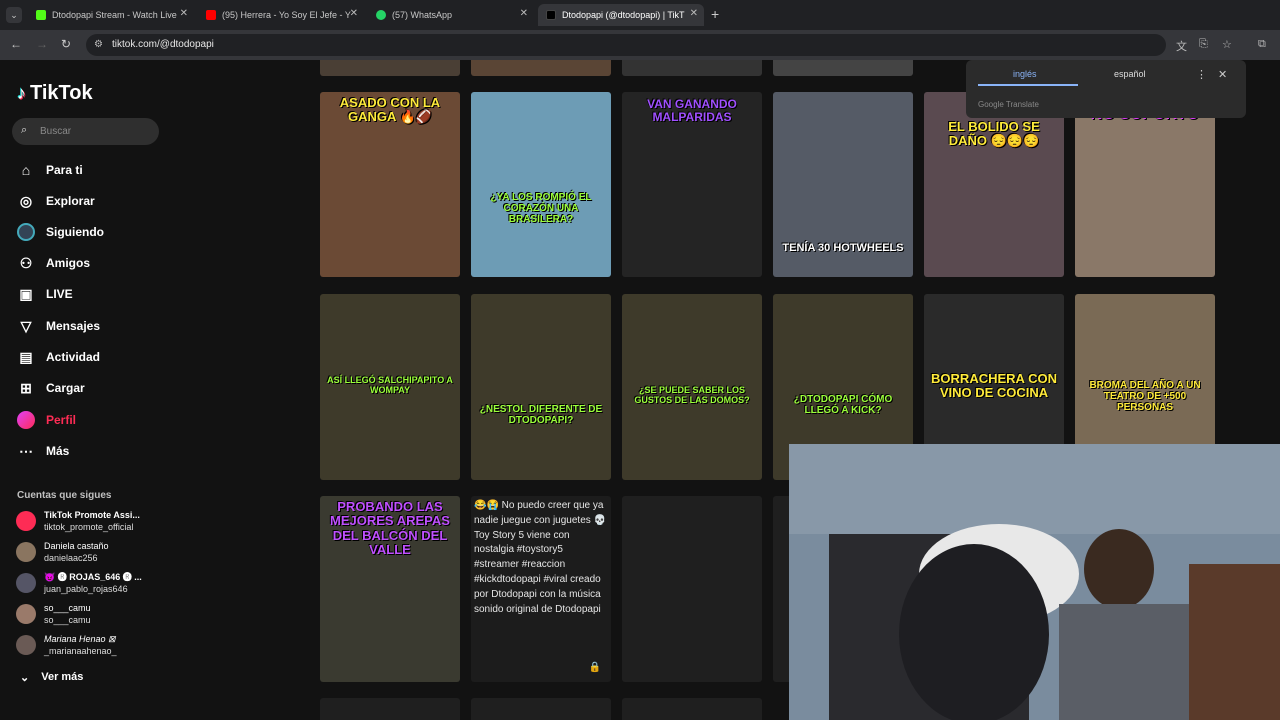  What do you see at coordinates (994, 134) in the screenshot?
I see `video-caption: EL BOLIDO SE DAÑO 😔😔😔` at bounding box center [994, 134].